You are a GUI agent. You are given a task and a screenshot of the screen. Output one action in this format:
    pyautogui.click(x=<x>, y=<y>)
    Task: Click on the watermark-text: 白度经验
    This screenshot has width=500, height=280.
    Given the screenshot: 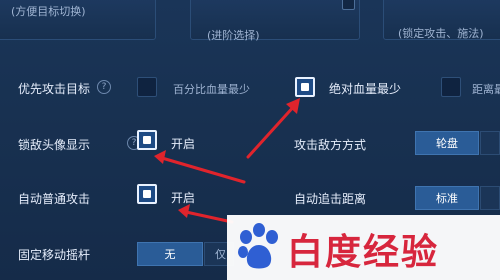 What is the action you would take?
    pyautogui.click(x=363, y=252)
    